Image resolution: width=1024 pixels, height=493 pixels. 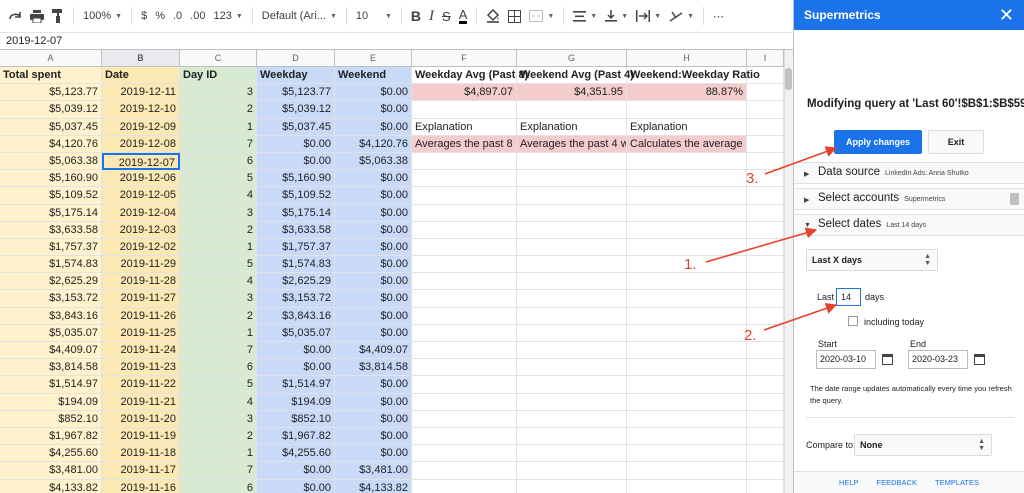 I want to click on table-cell: $4,255.60, so click(x=51, y=454).